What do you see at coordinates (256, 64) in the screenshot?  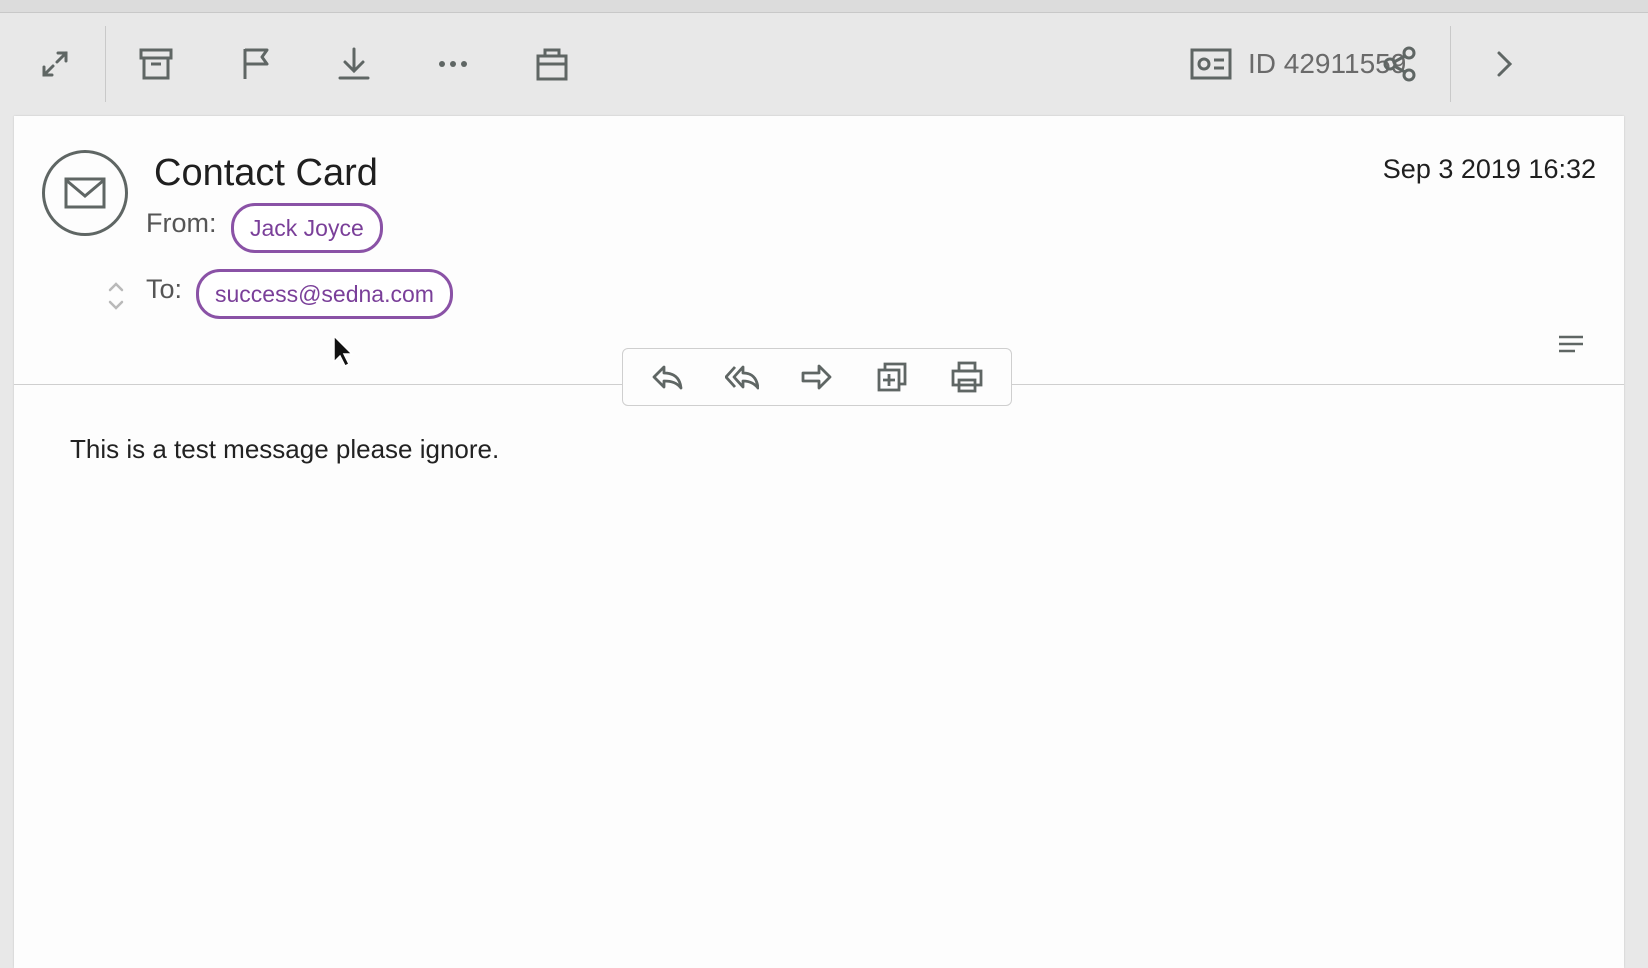 I see `flag-icon` at bounding box center [256, 64].